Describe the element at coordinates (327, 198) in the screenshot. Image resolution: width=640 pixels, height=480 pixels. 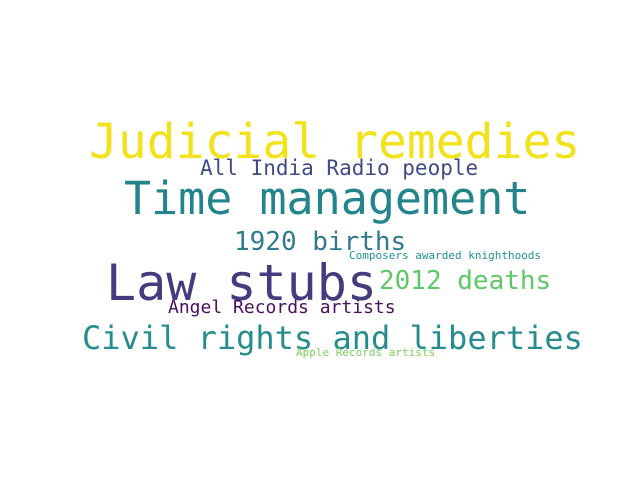
I see `word-time-management: Time management` at that location.